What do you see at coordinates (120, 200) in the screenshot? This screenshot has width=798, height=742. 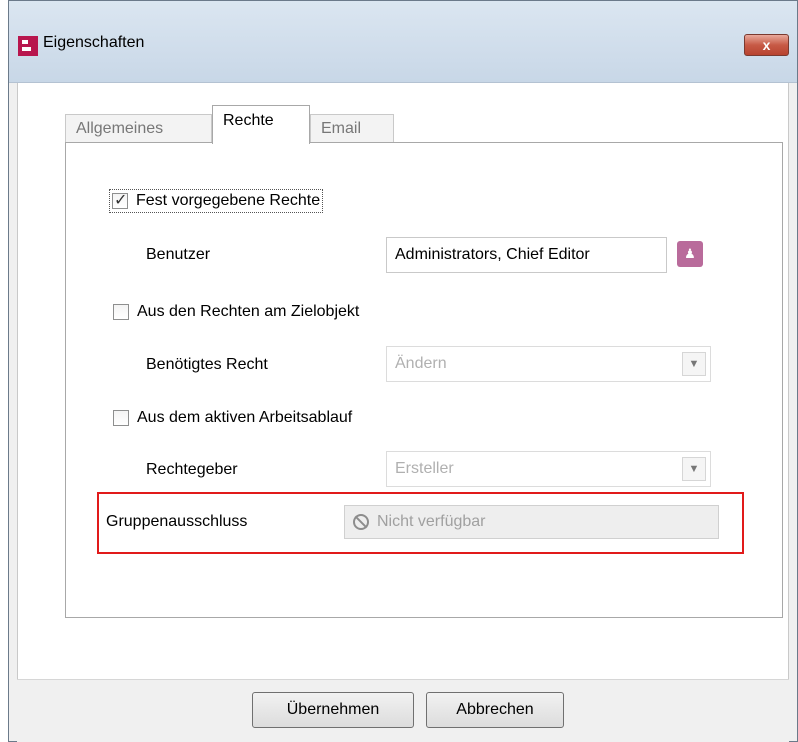 I see `fixed-rights-checkbox` at bounding box center [120, 200].